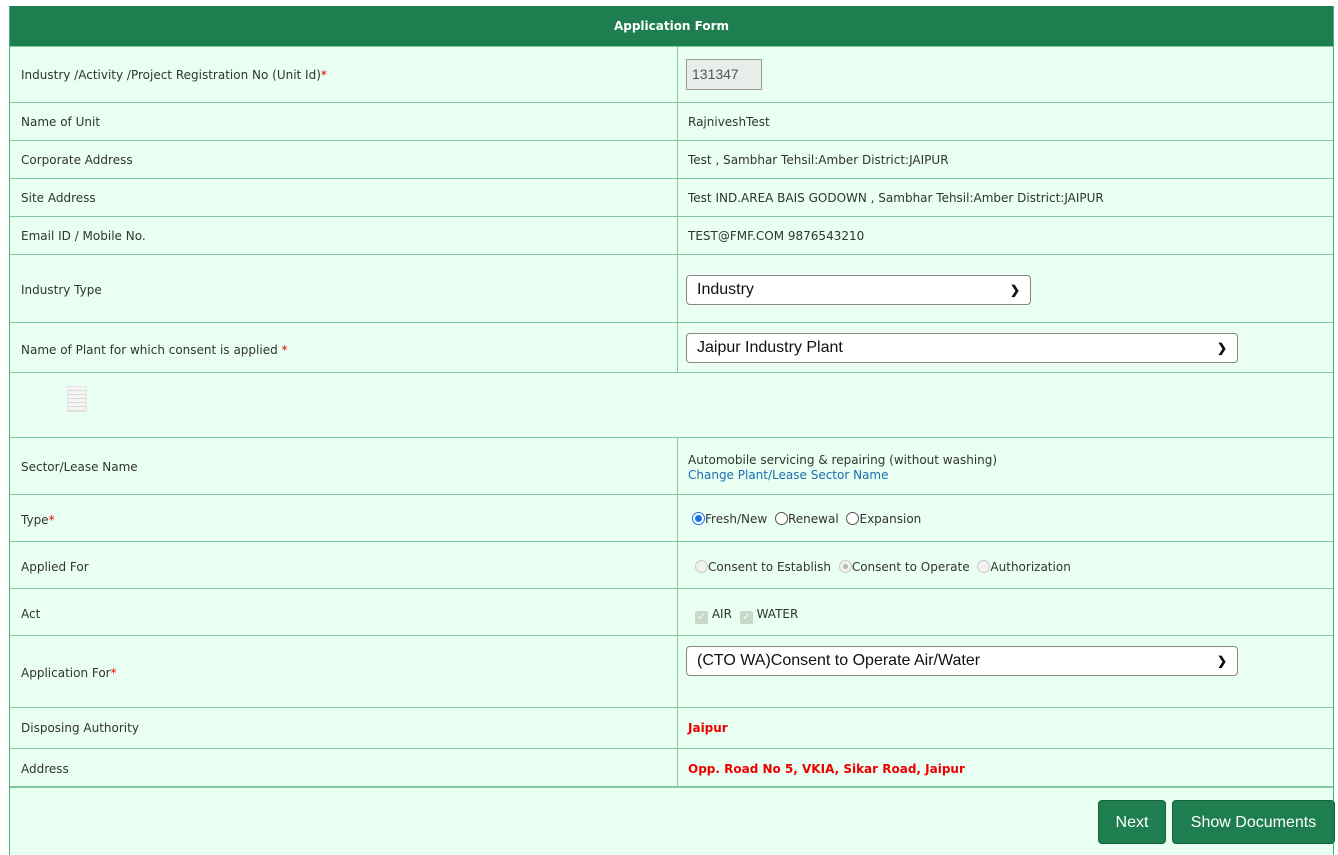 Image resolution: width=1338 pixels, height=855 pixels. I want to click on applied-radio-authorization, so click(984, 566).